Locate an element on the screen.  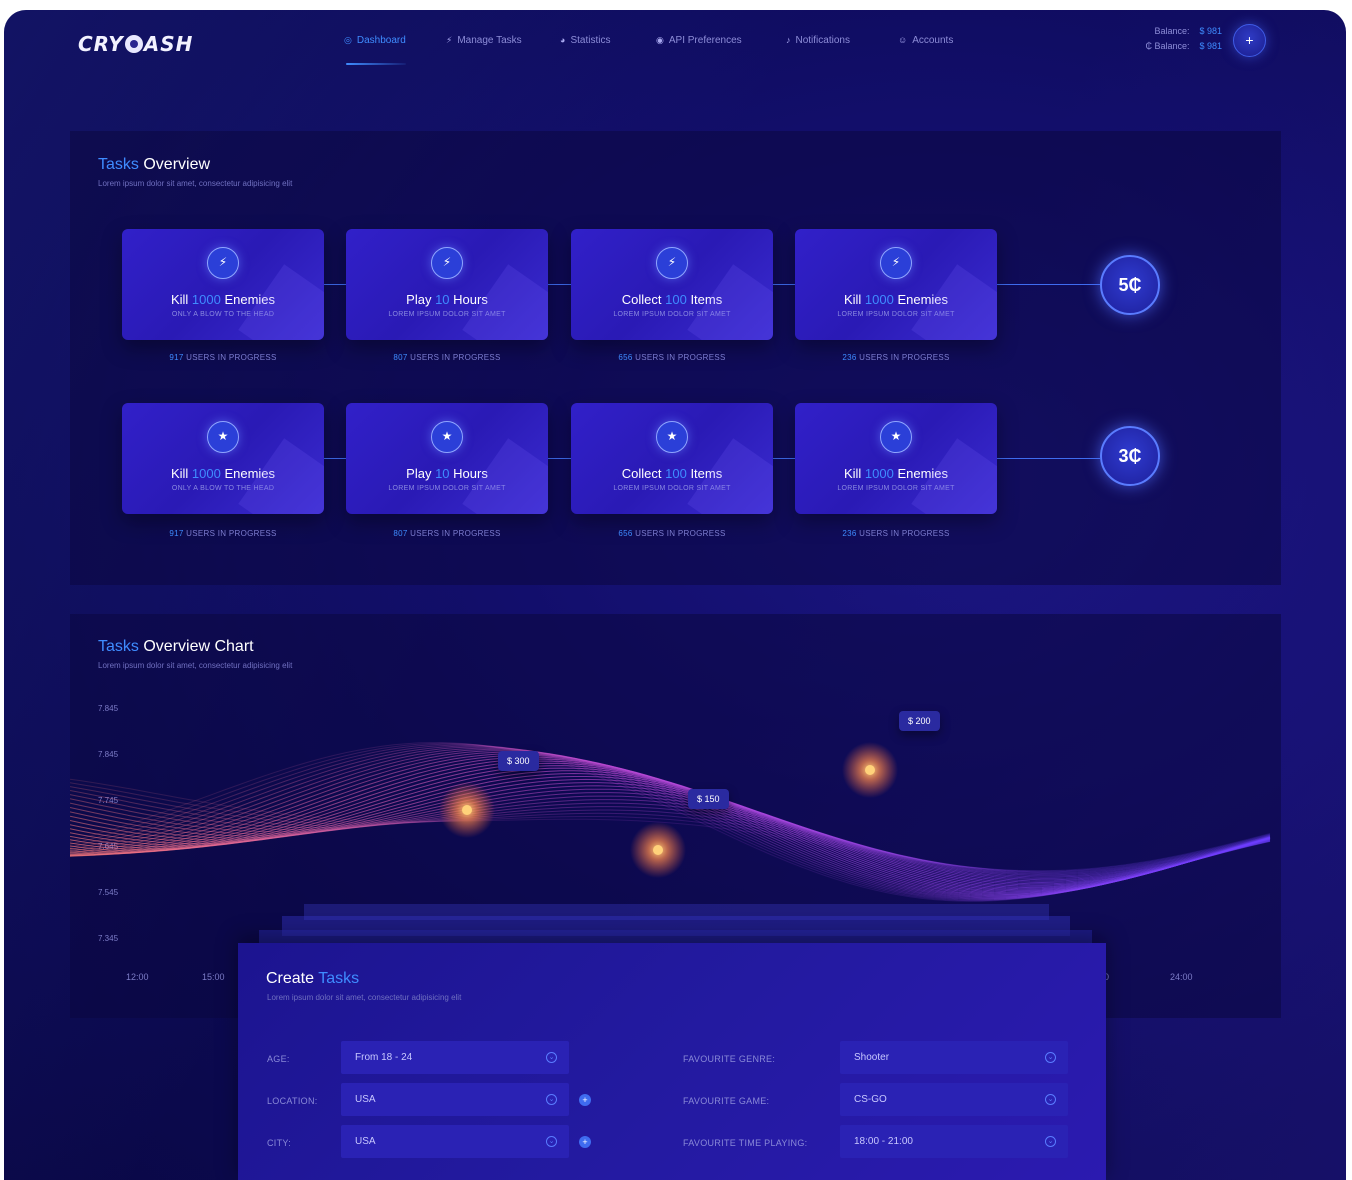
add-location-icon: + is located at coordinates (585, 1100).